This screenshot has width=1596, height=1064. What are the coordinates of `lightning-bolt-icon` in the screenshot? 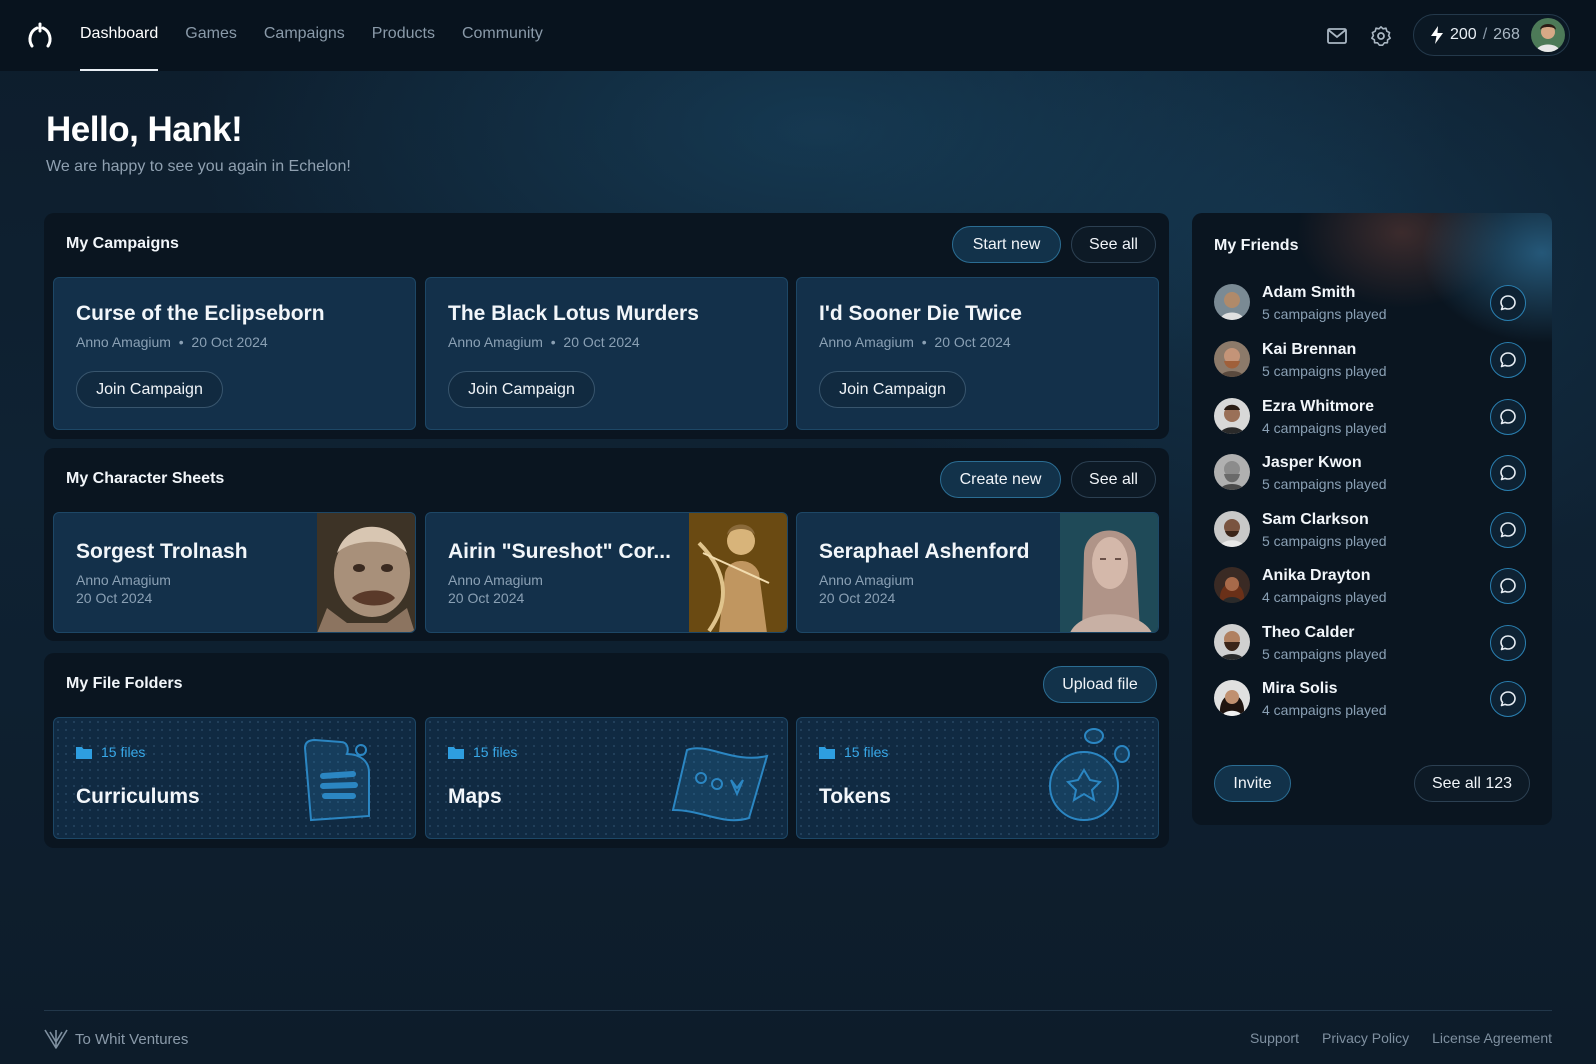 It's located at (1437, 35).